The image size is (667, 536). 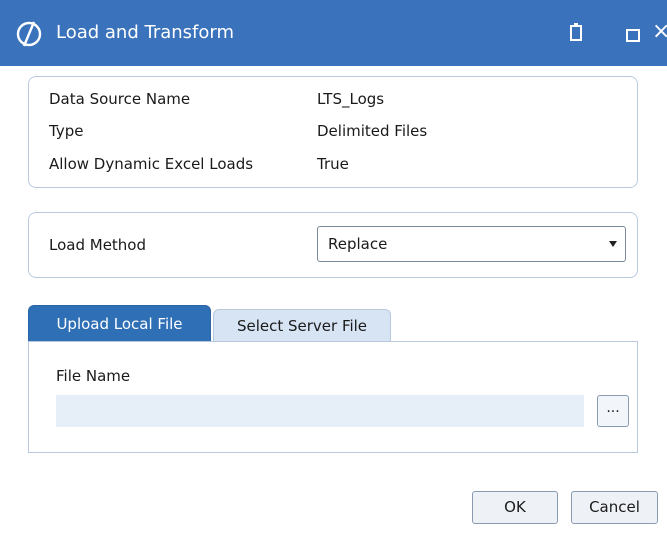 What do you see at coordinates (613, 244) in the screenshot?
I see `chevron-down-icon` at bounding box center [613, 244].